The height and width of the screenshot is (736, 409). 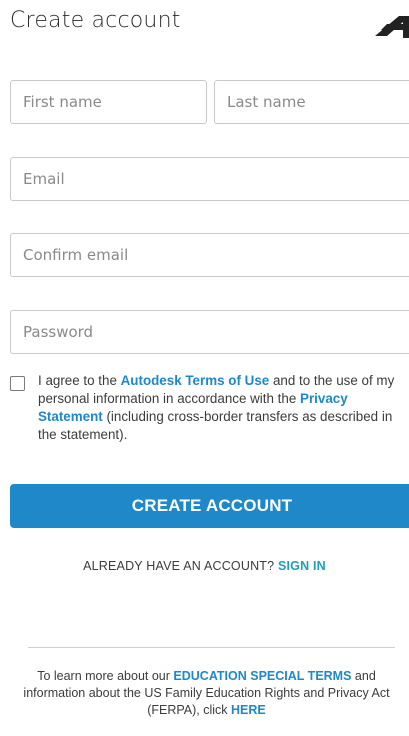 What do you see at coordinates (195, 380) in the screenshot?
I see `terms-of-use-link: Autodesk Terms of Use` at bounding box center [195, 380].